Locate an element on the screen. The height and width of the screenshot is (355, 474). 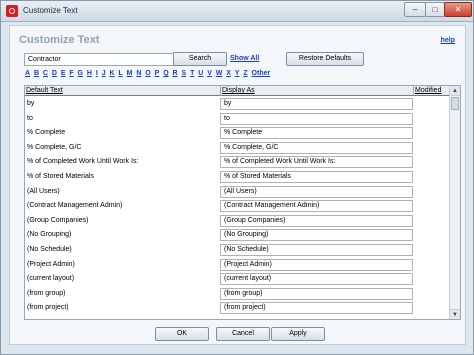
default-text-cell: (No Grouping) is located at coordinates (49, 235).